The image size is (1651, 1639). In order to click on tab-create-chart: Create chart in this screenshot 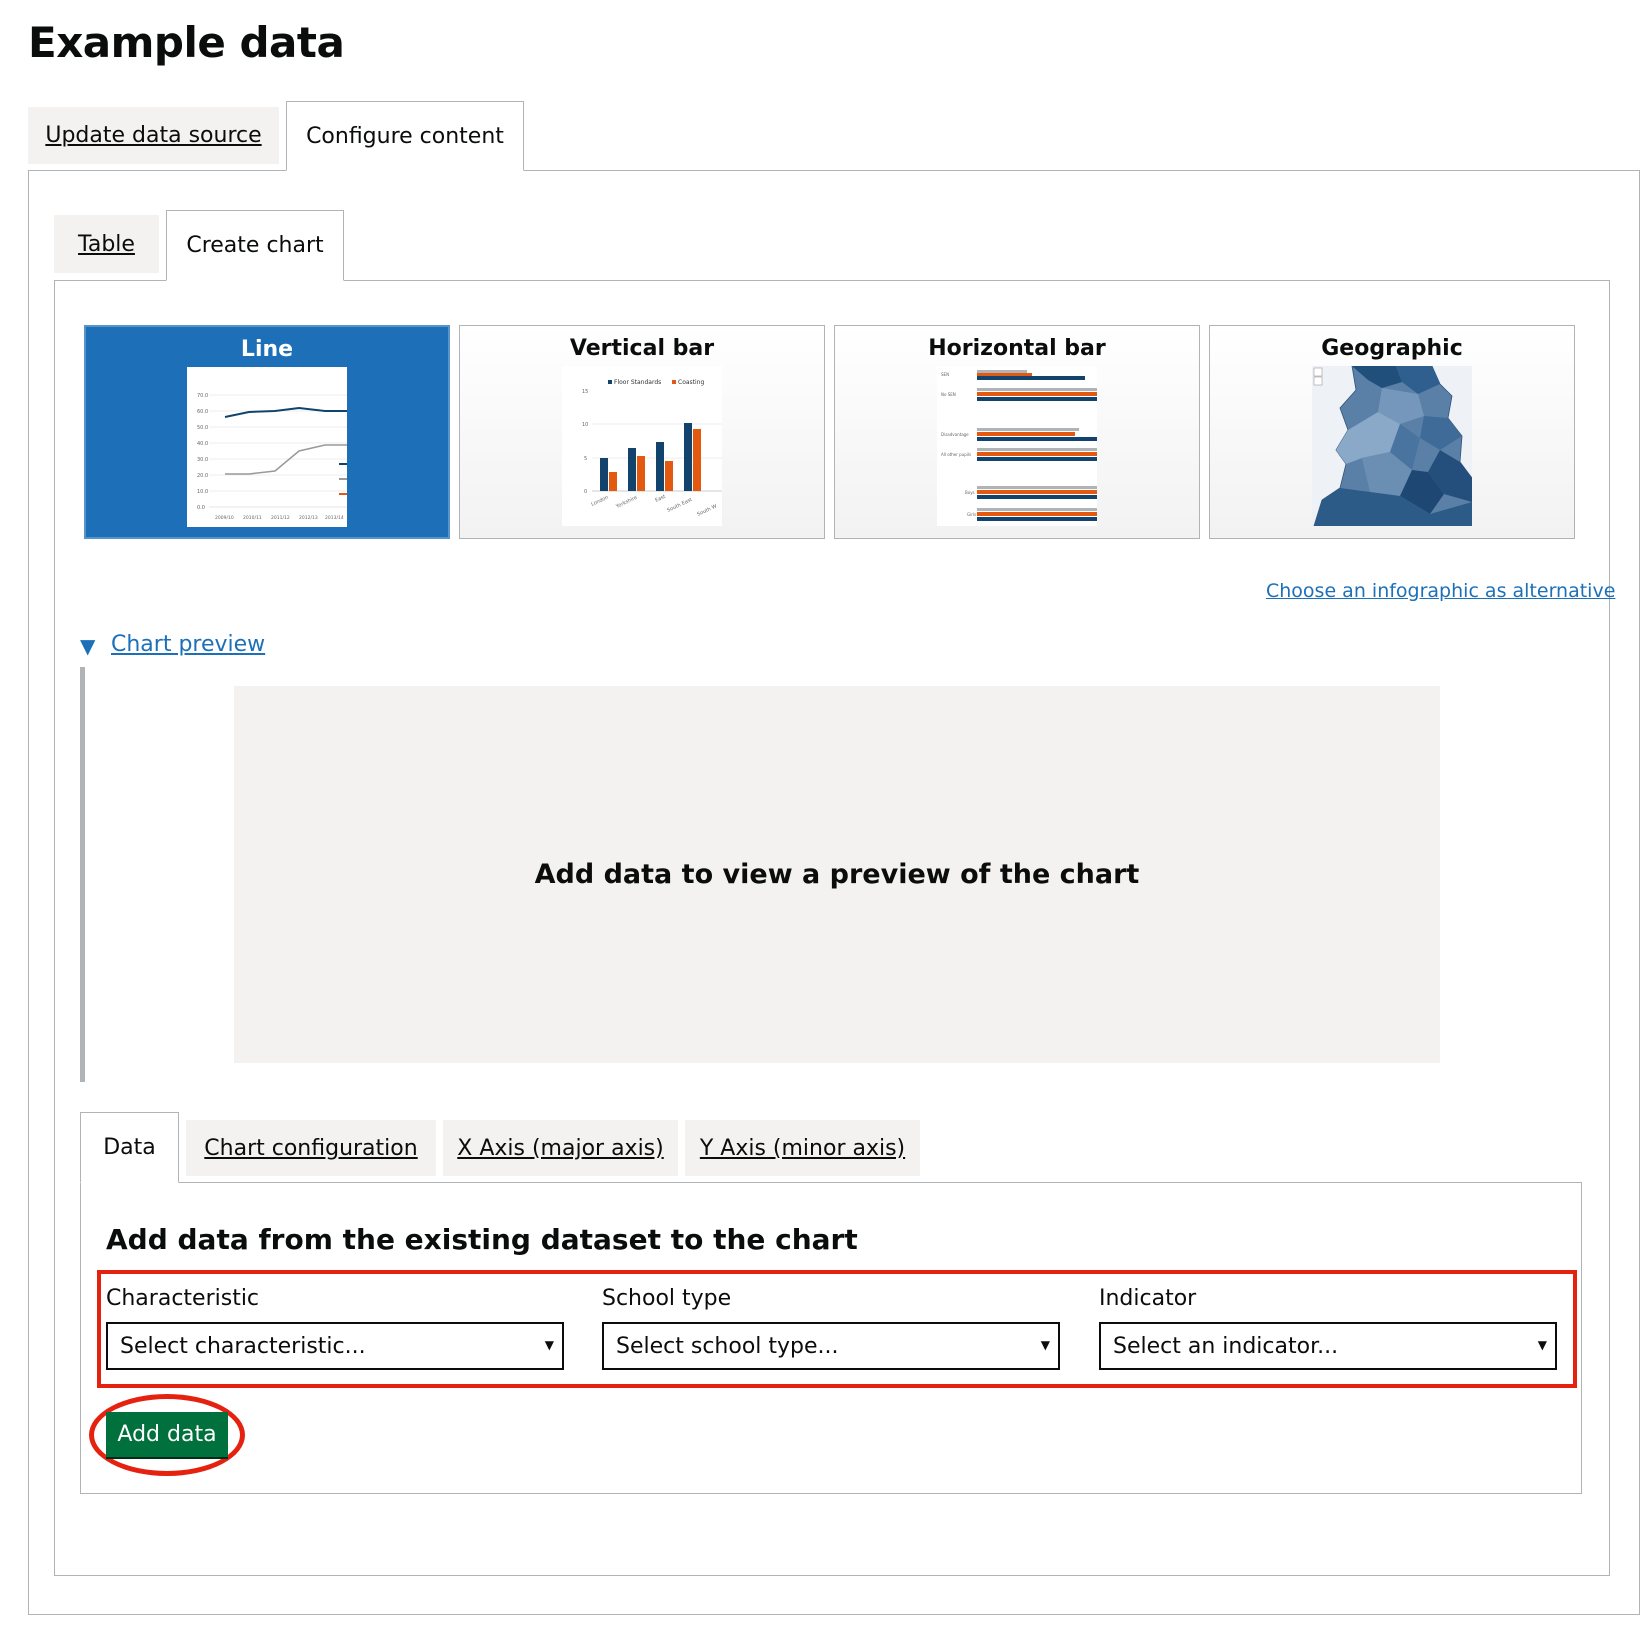, I will do `click(255, 245)`.